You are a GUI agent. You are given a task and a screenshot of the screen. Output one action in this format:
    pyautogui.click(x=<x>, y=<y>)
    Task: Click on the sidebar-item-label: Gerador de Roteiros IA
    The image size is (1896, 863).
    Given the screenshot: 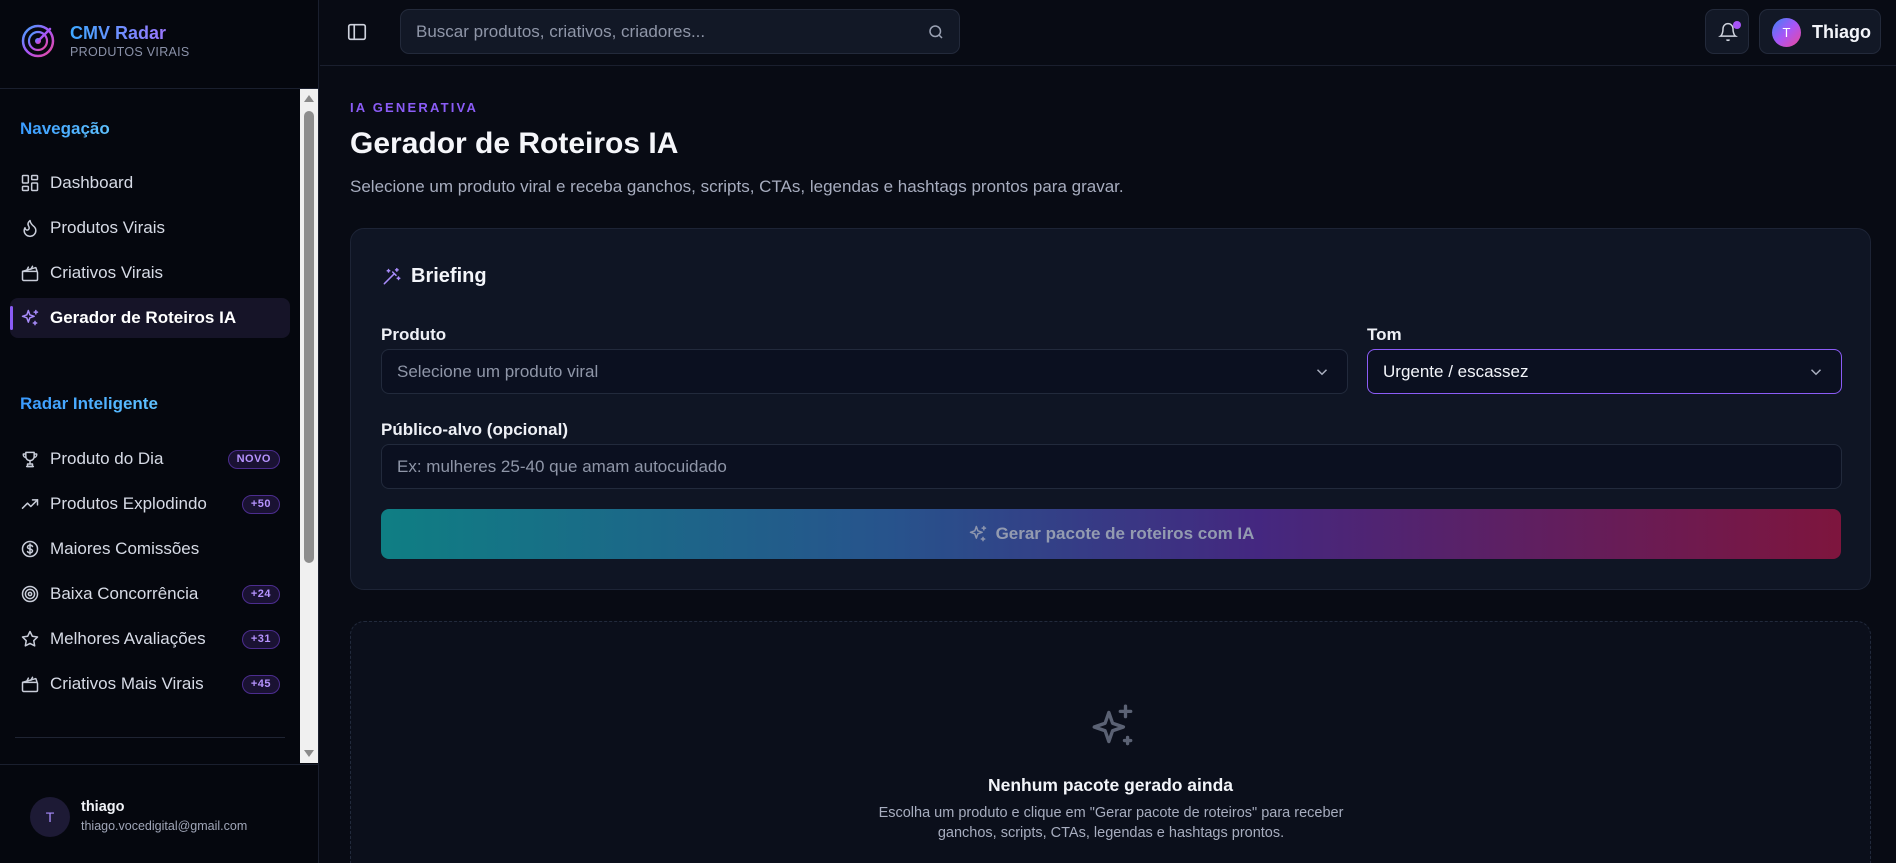 What is the action you would take?
    pyautogui.click(x=143, y=317)
    